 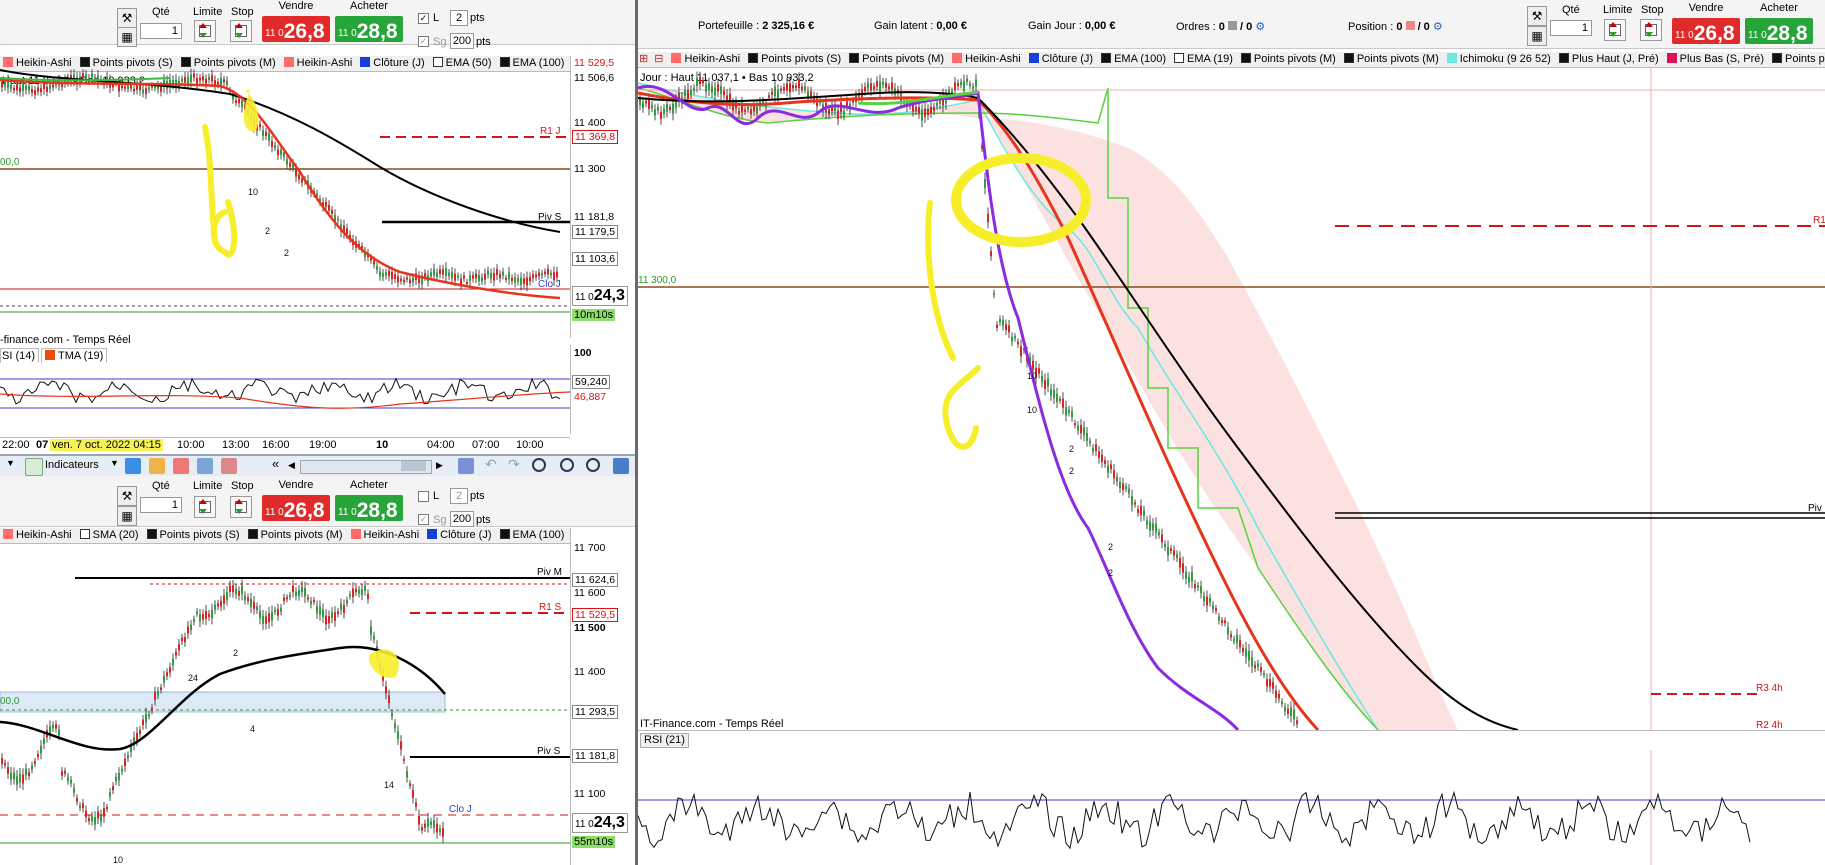 What do you see at coordinates (1715, 59) in the screenshot?
I see `tab-plus-bas: Plus Bas (S, Pré)` at bounding box center [1715, 59].